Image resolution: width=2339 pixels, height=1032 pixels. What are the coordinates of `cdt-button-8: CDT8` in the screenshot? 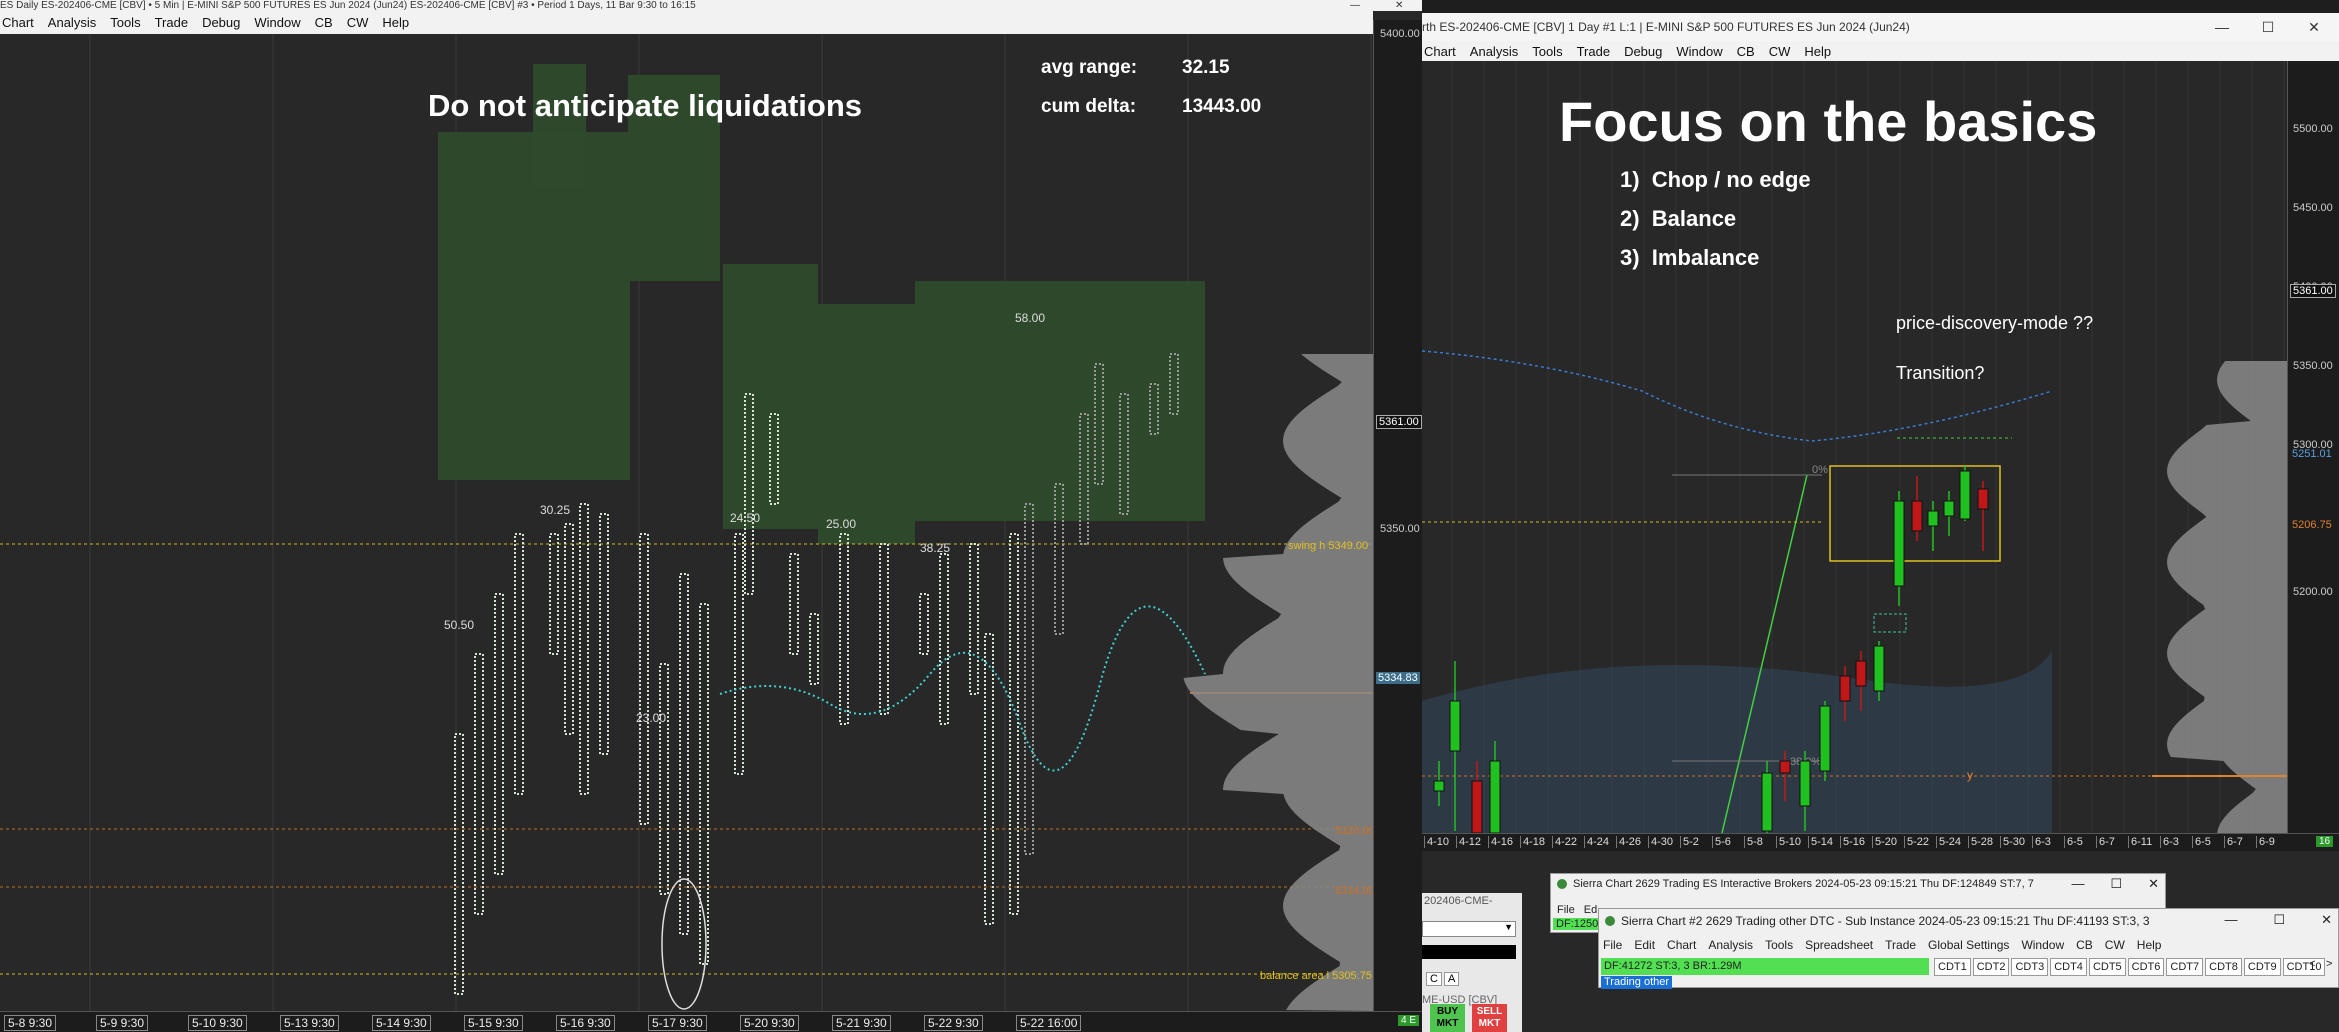 It's located at (2223, 967).